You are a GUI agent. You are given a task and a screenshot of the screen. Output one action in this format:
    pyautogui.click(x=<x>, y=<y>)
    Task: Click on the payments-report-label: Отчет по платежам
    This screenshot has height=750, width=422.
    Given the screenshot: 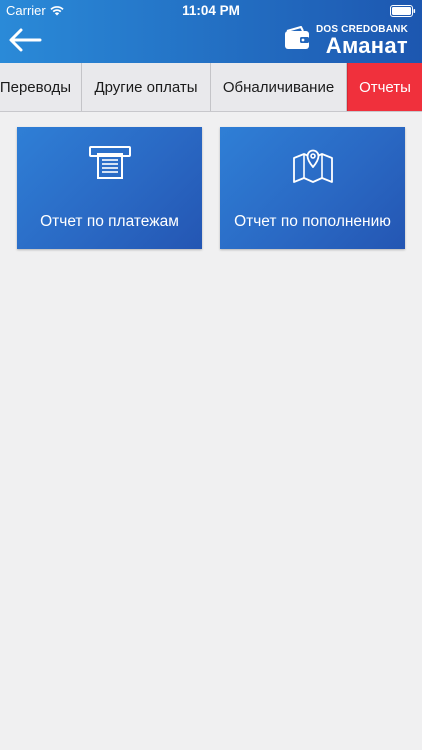 What is the action you would take?
    pyautogui.click(x=109, y=221)
    